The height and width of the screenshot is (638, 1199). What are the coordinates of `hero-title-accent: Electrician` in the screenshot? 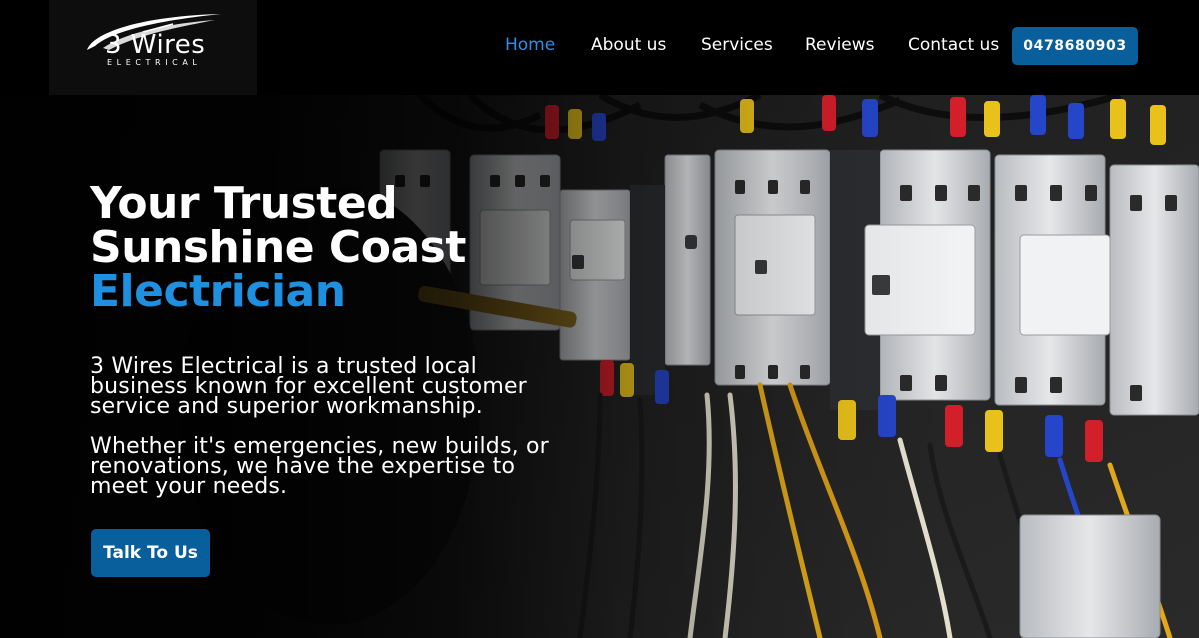 It's located at (218, 291).